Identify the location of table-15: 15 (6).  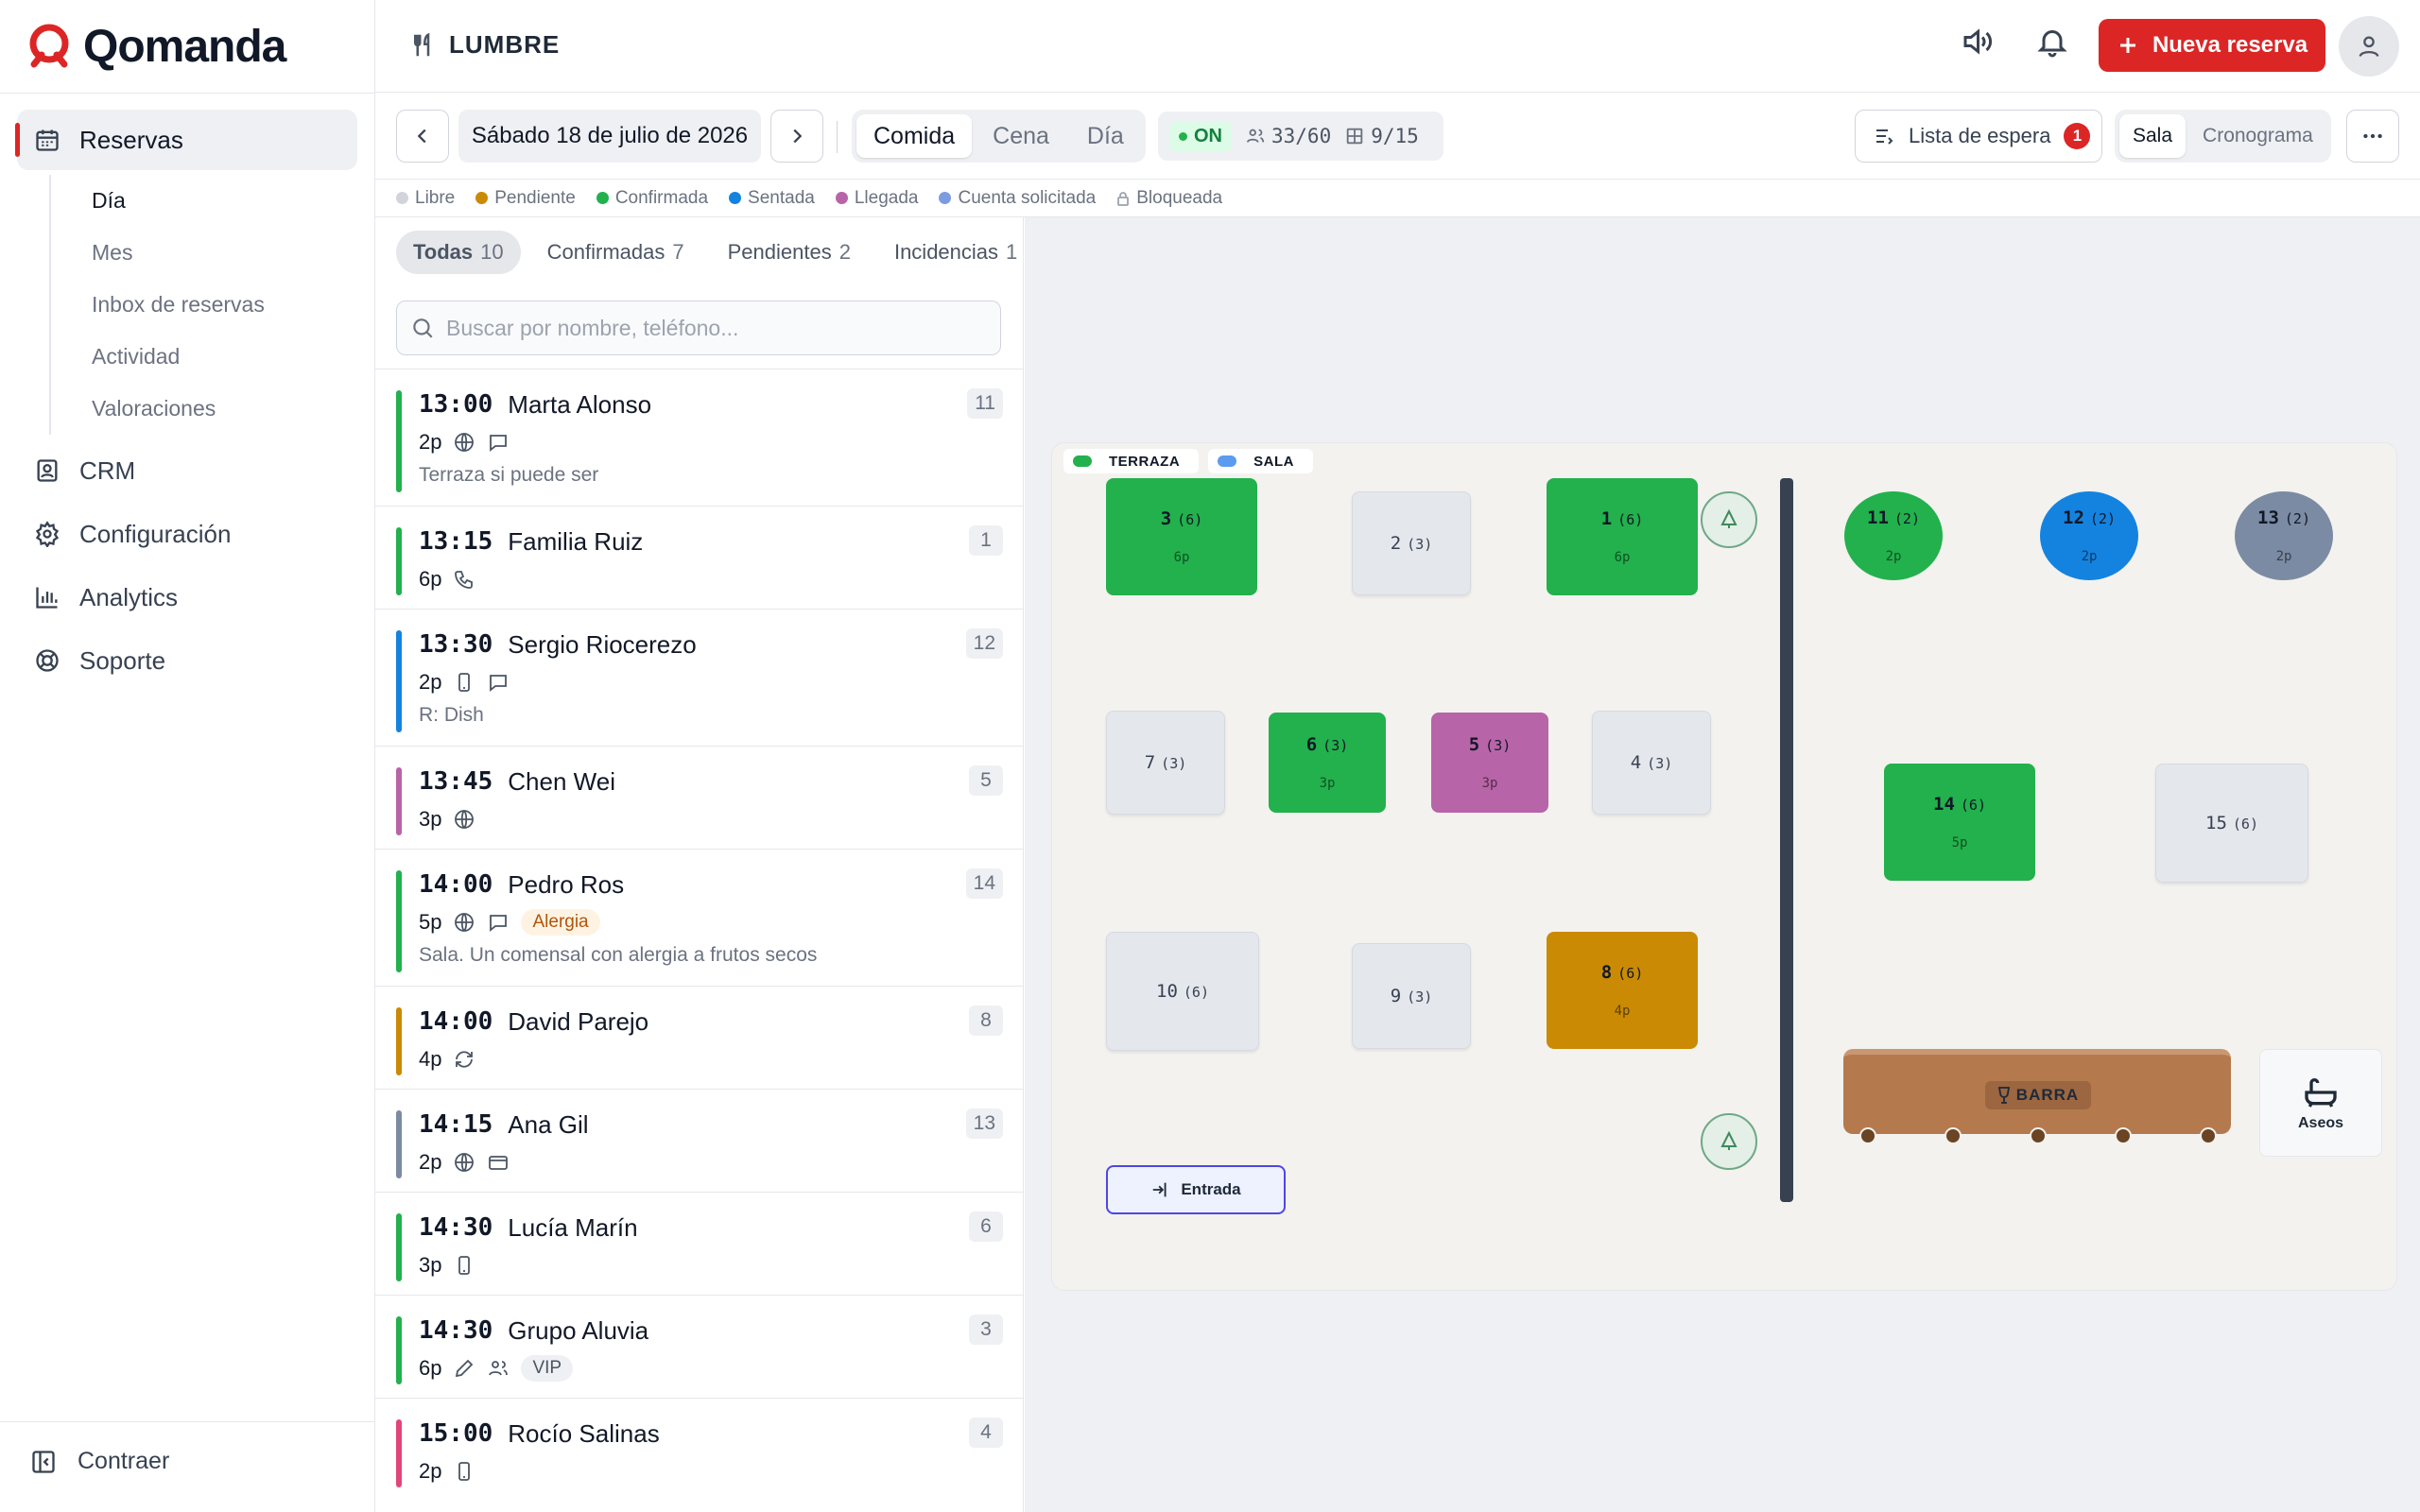
(2231, 823).